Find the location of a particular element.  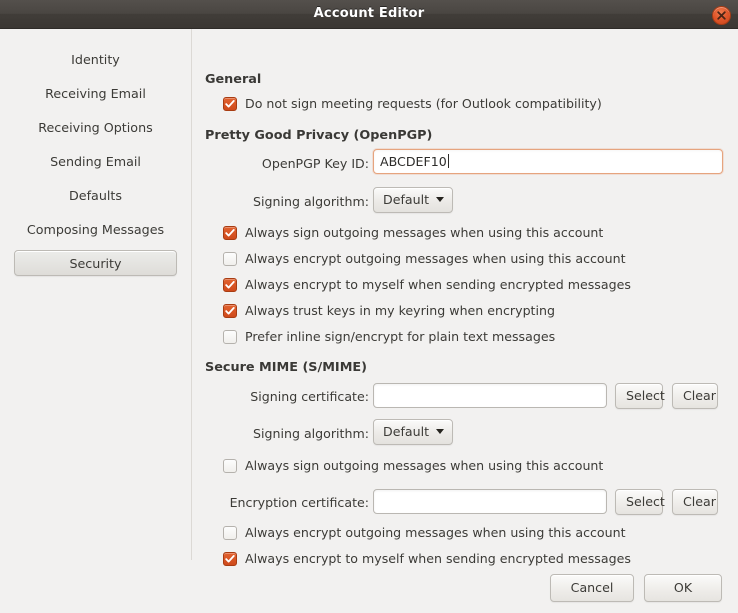

title-bar: Account Editor is located at coordinates (369, 14).